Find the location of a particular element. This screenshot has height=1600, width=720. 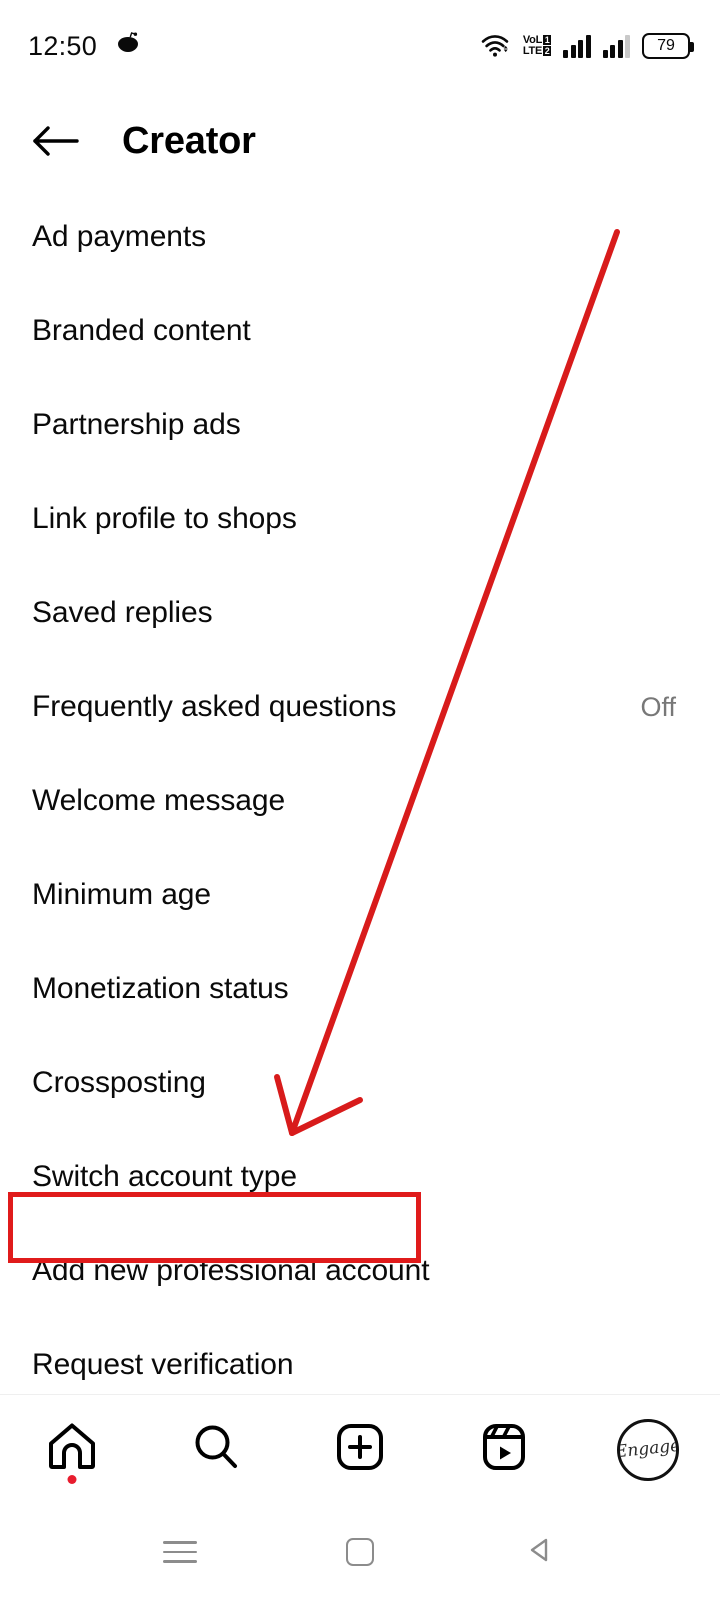

menu-lines-icon is located at coordinates (180, 1552).